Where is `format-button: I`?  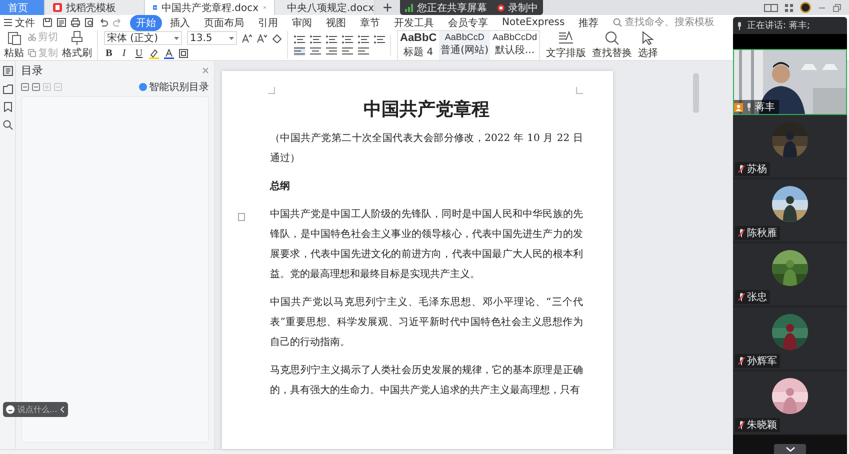
format-button: I is located at coordinates (124, 53).